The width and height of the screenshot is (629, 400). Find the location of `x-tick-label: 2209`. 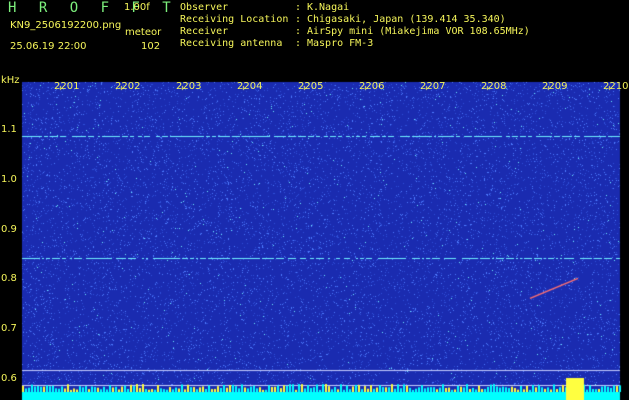

x-tick-label: 2209 is located at coordinates (555, 86).